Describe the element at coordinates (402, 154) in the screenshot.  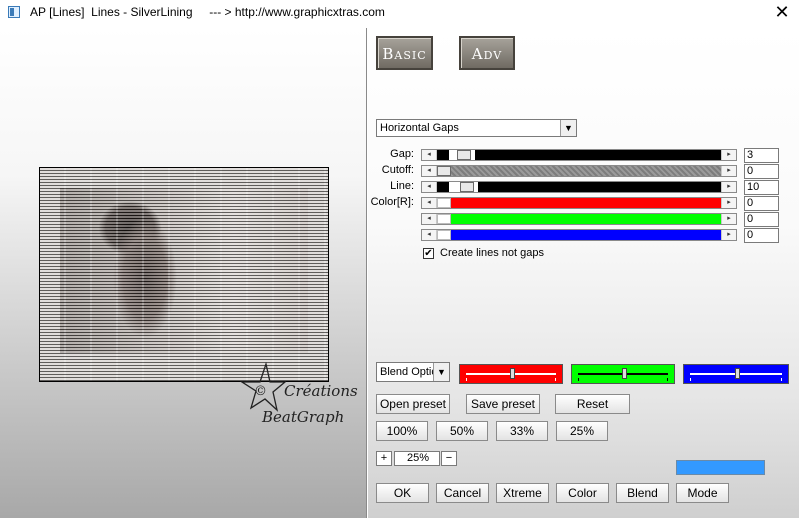
I see `param-label: Gap:` at that location.